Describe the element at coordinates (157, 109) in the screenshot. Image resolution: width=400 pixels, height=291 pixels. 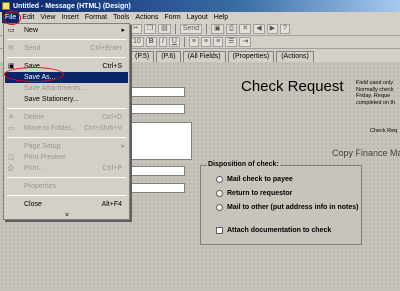
I see `address-field` at that location.